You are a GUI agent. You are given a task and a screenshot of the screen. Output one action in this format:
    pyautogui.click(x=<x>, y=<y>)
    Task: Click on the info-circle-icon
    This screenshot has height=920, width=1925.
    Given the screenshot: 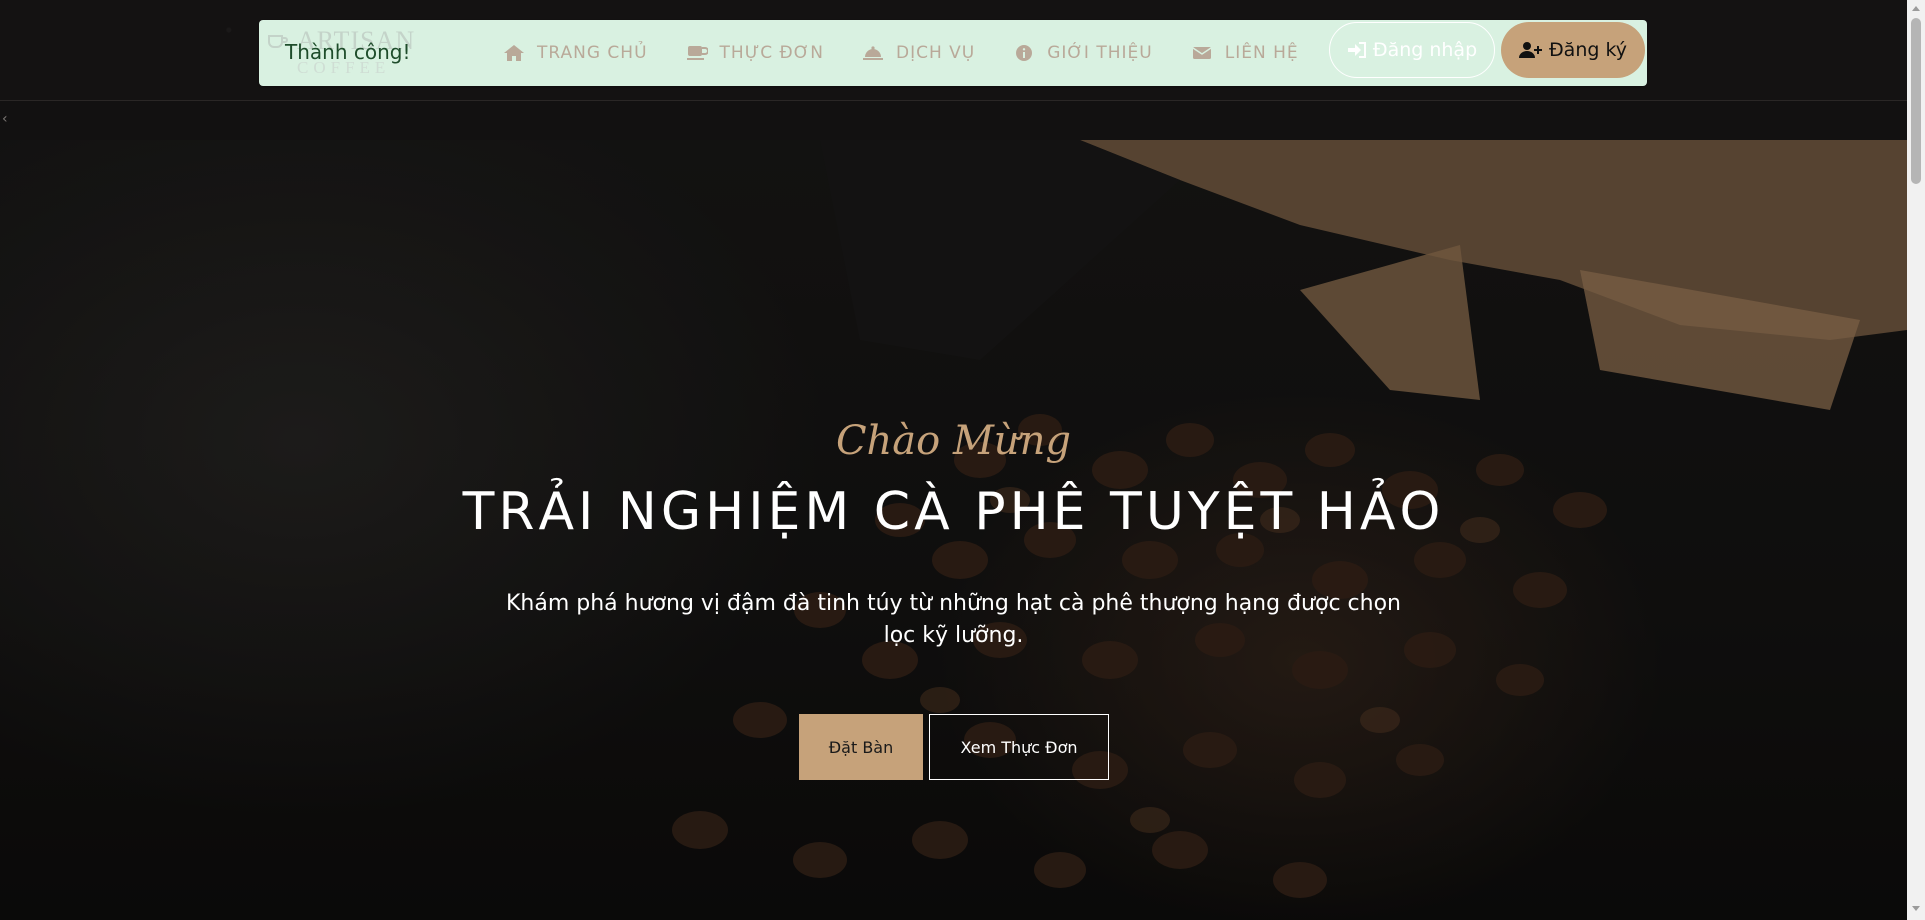 What is the action you would take?
    pyautogui.click(x=1024, y=53)
    